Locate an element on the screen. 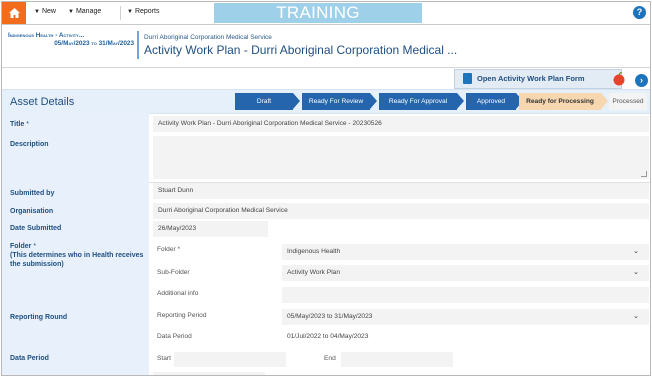 This screenshot has height=376, width=652. header-divider is located at coordinates (138, 45).